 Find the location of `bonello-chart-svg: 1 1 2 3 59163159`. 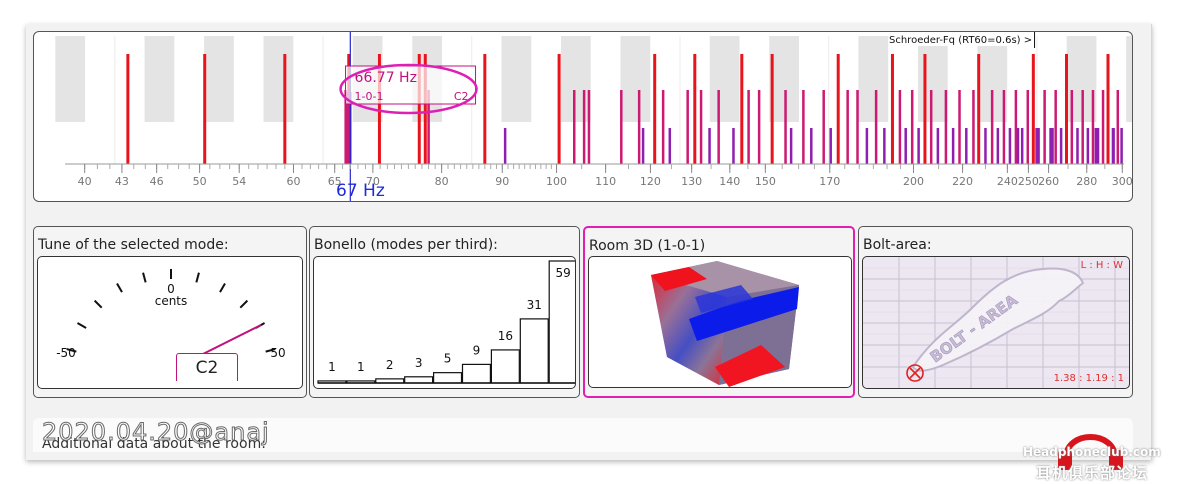

bonello-chart-svg: 1 1 2 3 59163159 is located at coordinates (446, 322).